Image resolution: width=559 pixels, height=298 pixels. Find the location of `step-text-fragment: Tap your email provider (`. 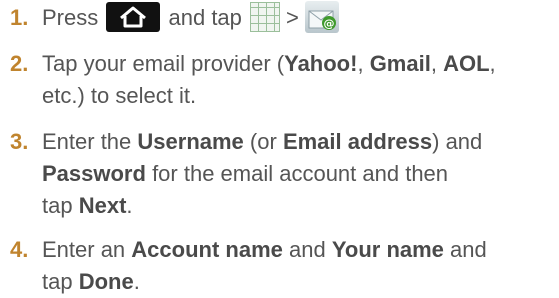

step-text-fragment: Tap your email provider ( is located at coordinates (163, 63).